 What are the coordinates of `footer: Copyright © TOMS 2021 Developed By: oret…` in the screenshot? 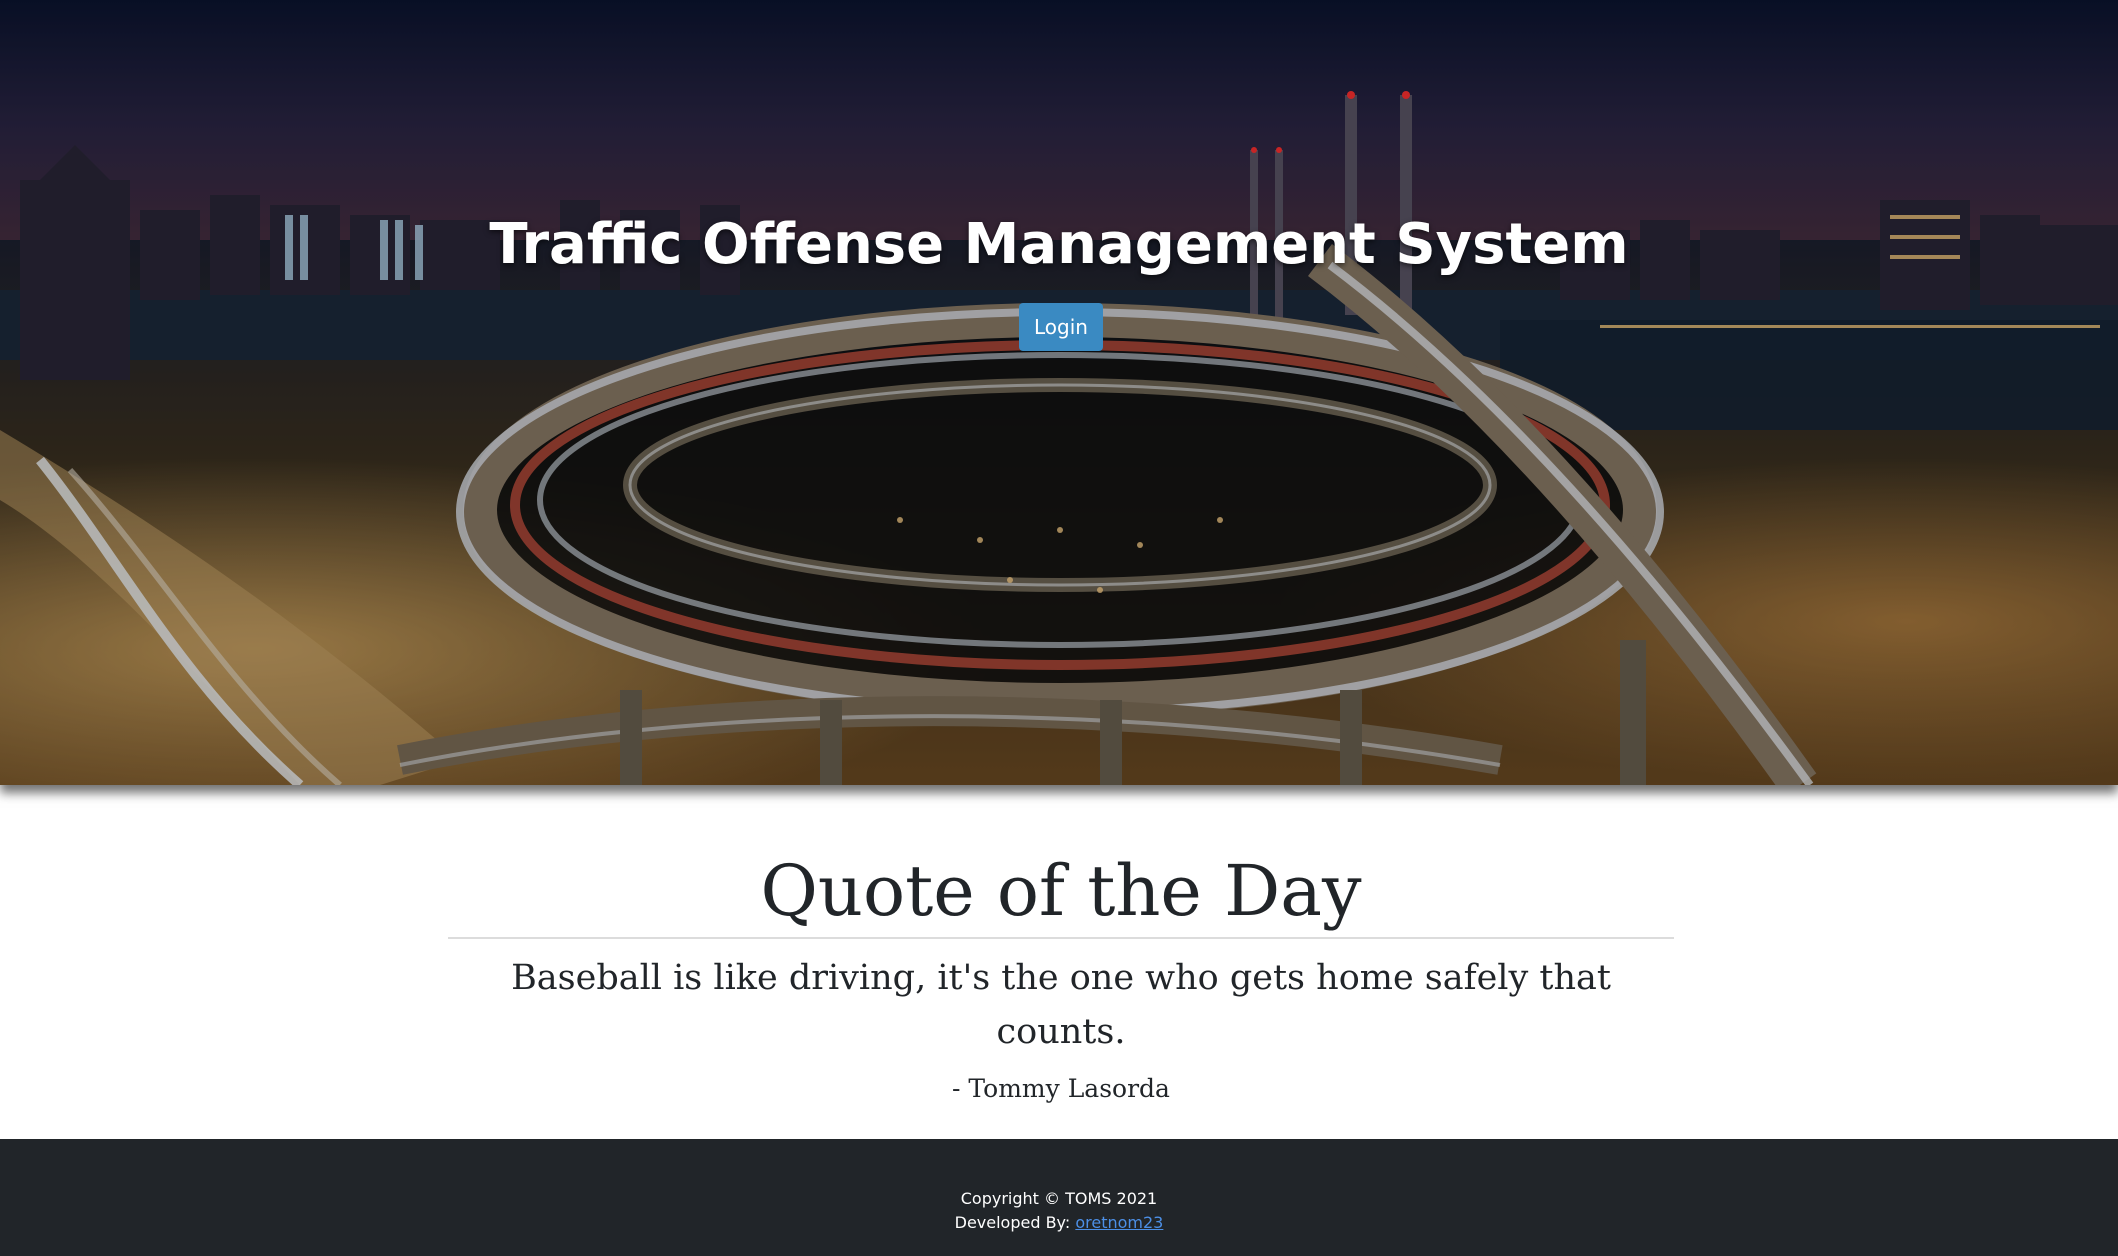 It's located at (1059, 1197).